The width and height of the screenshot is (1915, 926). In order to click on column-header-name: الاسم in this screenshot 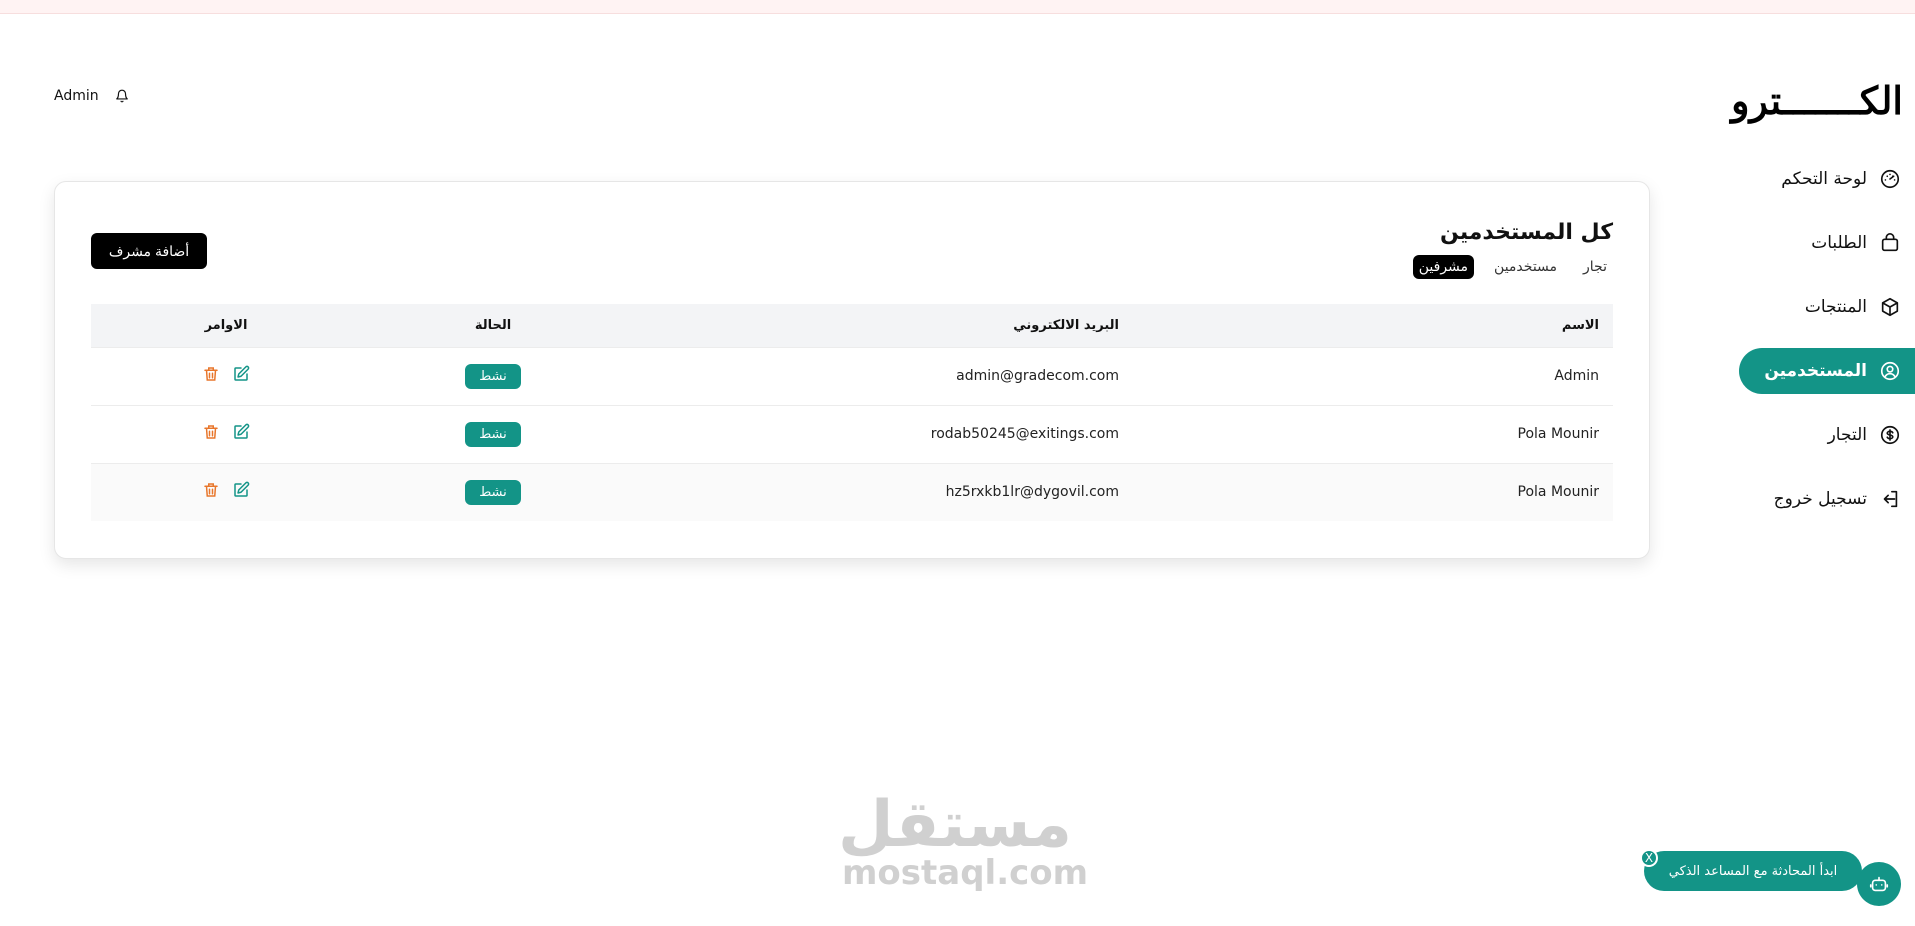, I will do `click(1580, 325)`.